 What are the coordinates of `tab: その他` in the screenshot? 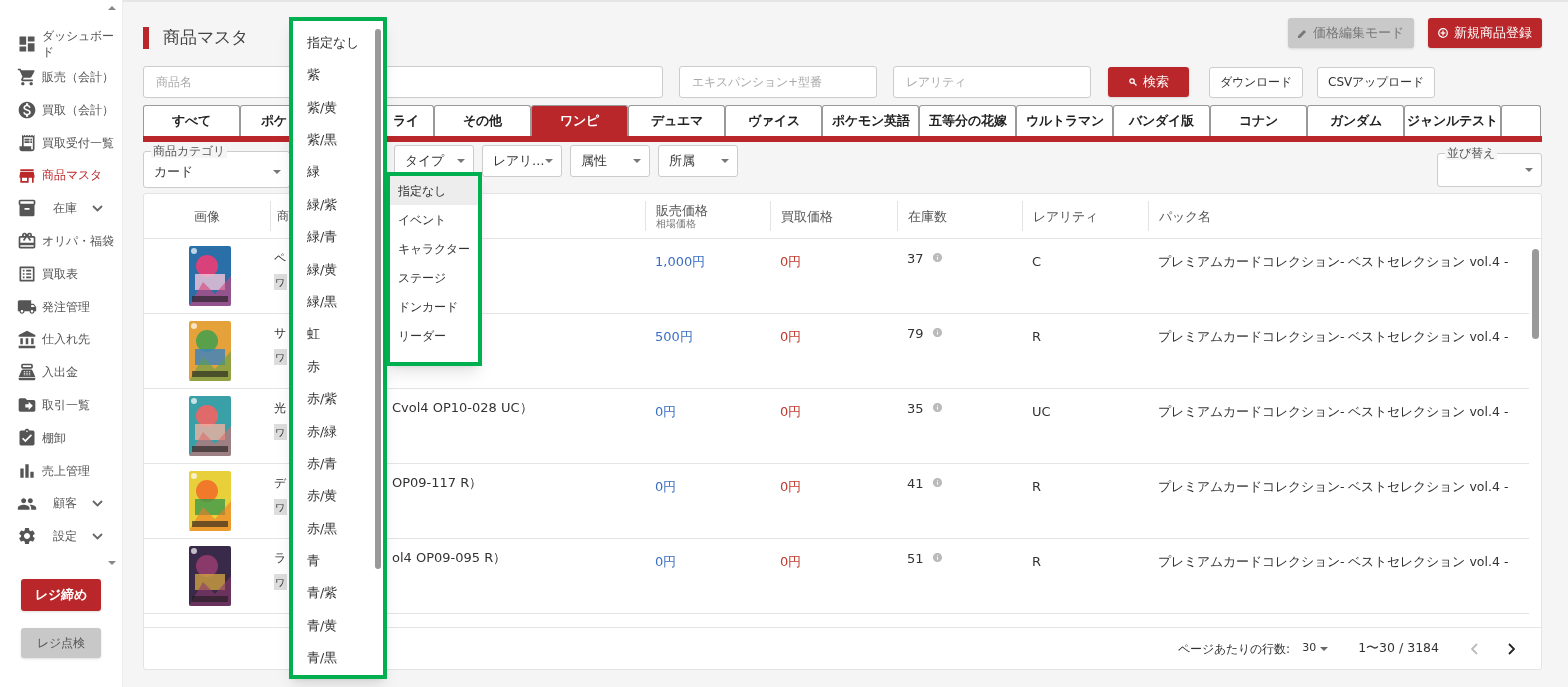 It's located at (482, 120).